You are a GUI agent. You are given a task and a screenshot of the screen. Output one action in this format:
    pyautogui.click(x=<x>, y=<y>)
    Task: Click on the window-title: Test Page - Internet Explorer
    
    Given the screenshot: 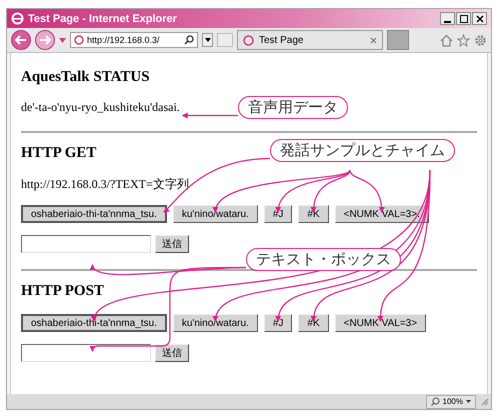 What is the action you would take?
    pyautogui.click(x=103, y=18)
    